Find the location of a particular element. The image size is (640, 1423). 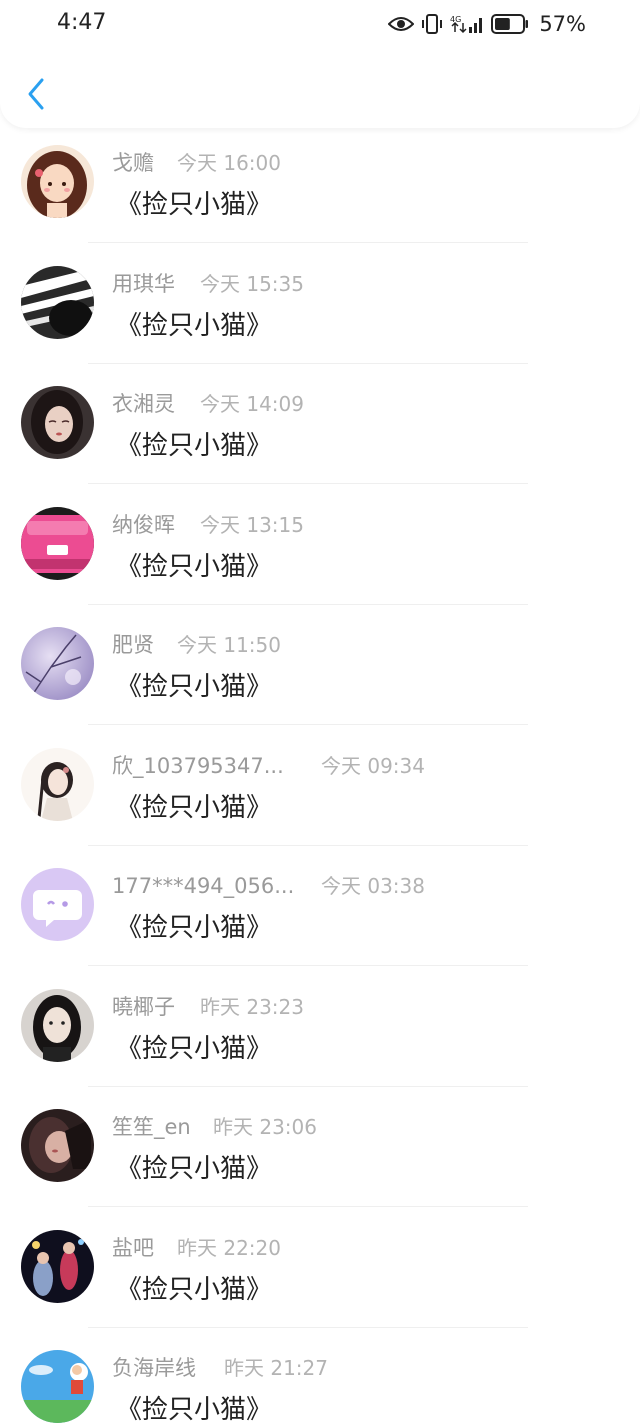

list-item: 曉椰子 昨天 23:23 《捡只小猫》 is located at coordinates (320, 1032).